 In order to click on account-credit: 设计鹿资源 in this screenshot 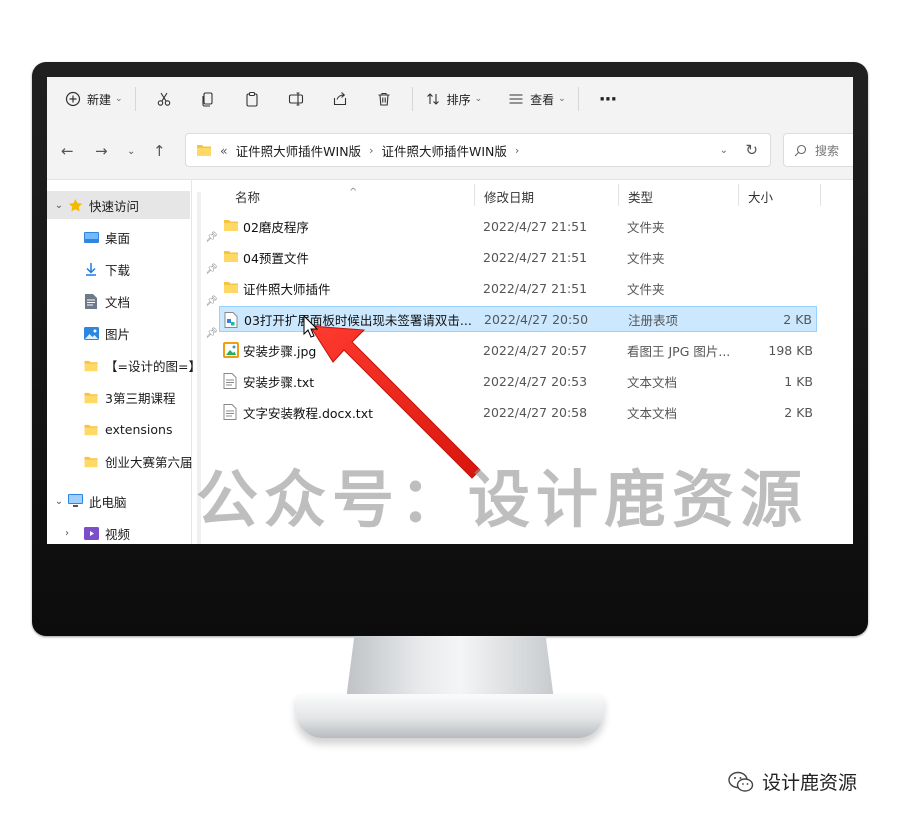, I will do `click(792, 781)`.